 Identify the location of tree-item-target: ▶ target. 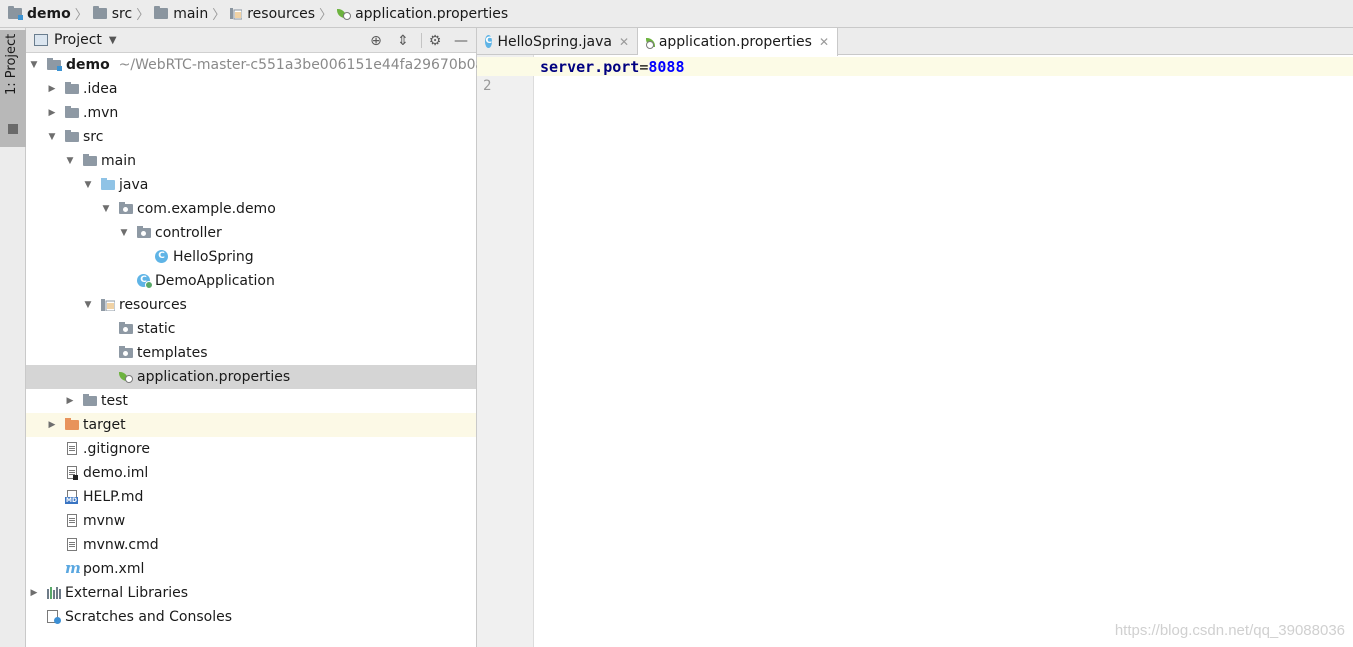
(251, 425).